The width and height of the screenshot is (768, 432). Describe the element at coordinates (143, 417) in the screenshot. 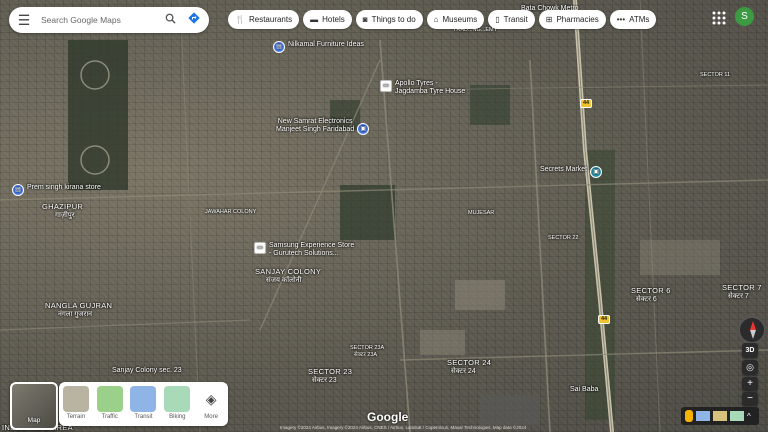

I see `layer-transit-label: Transit` at that location.